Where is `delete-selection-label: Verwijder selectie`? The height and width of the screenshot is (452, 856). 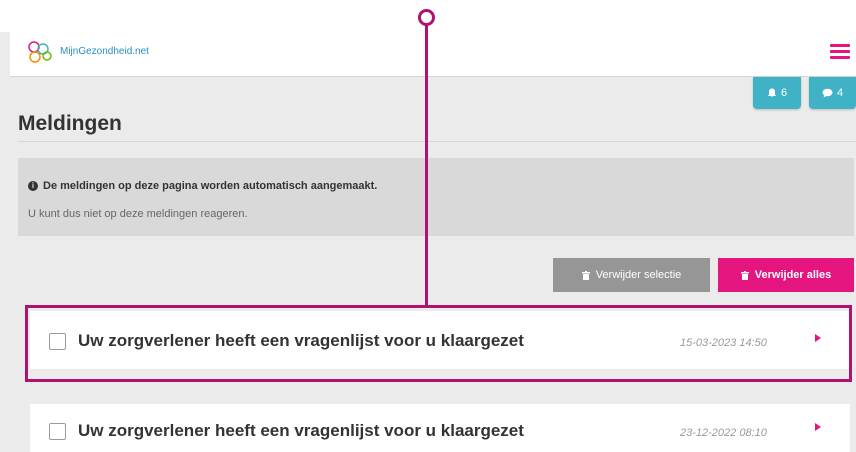 delete-selection-label: Verwijder selectie is located at coordinates (638, 275).